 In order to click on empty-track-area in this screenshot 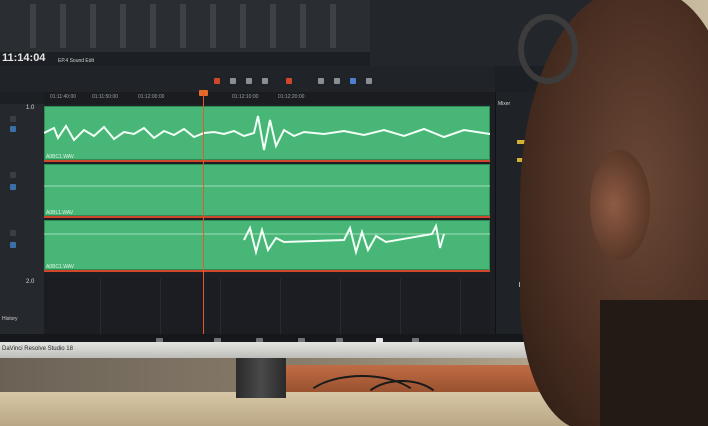, I will do `click(267, 306)`.